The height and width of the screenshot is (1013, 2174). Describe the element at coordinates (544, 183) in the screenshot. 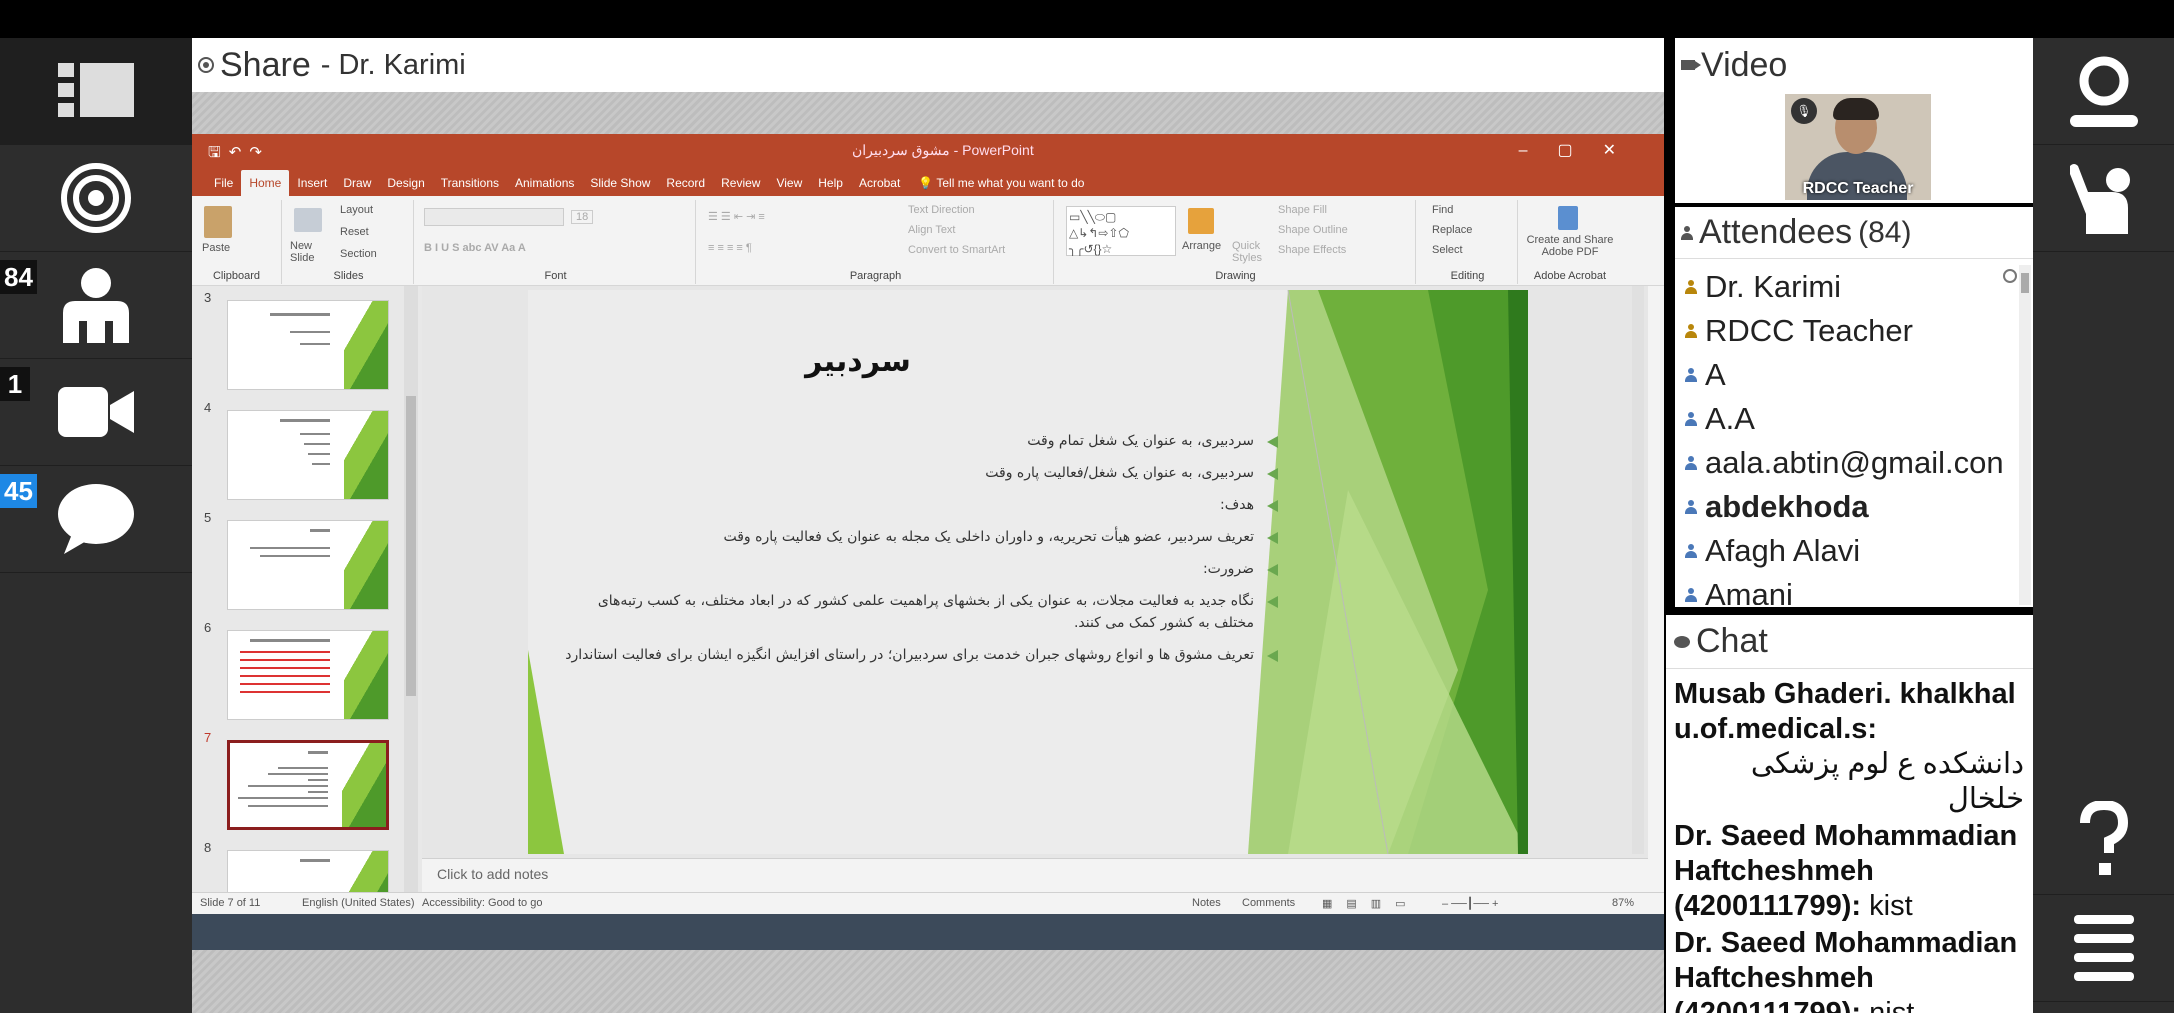

I see `tab-animations: Animations` at that location.